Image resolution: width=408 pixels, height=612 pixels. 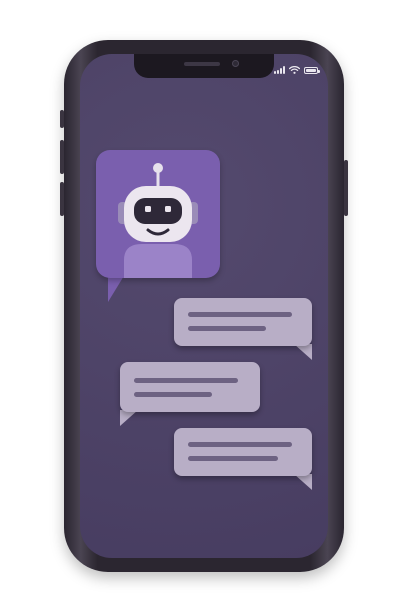 I want to click on chat-bubble-outgoing, so click(x=190, y=387).